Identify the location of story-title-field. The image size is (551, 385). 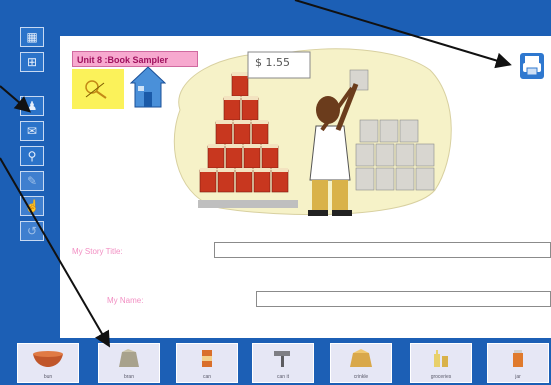
(382, 250).